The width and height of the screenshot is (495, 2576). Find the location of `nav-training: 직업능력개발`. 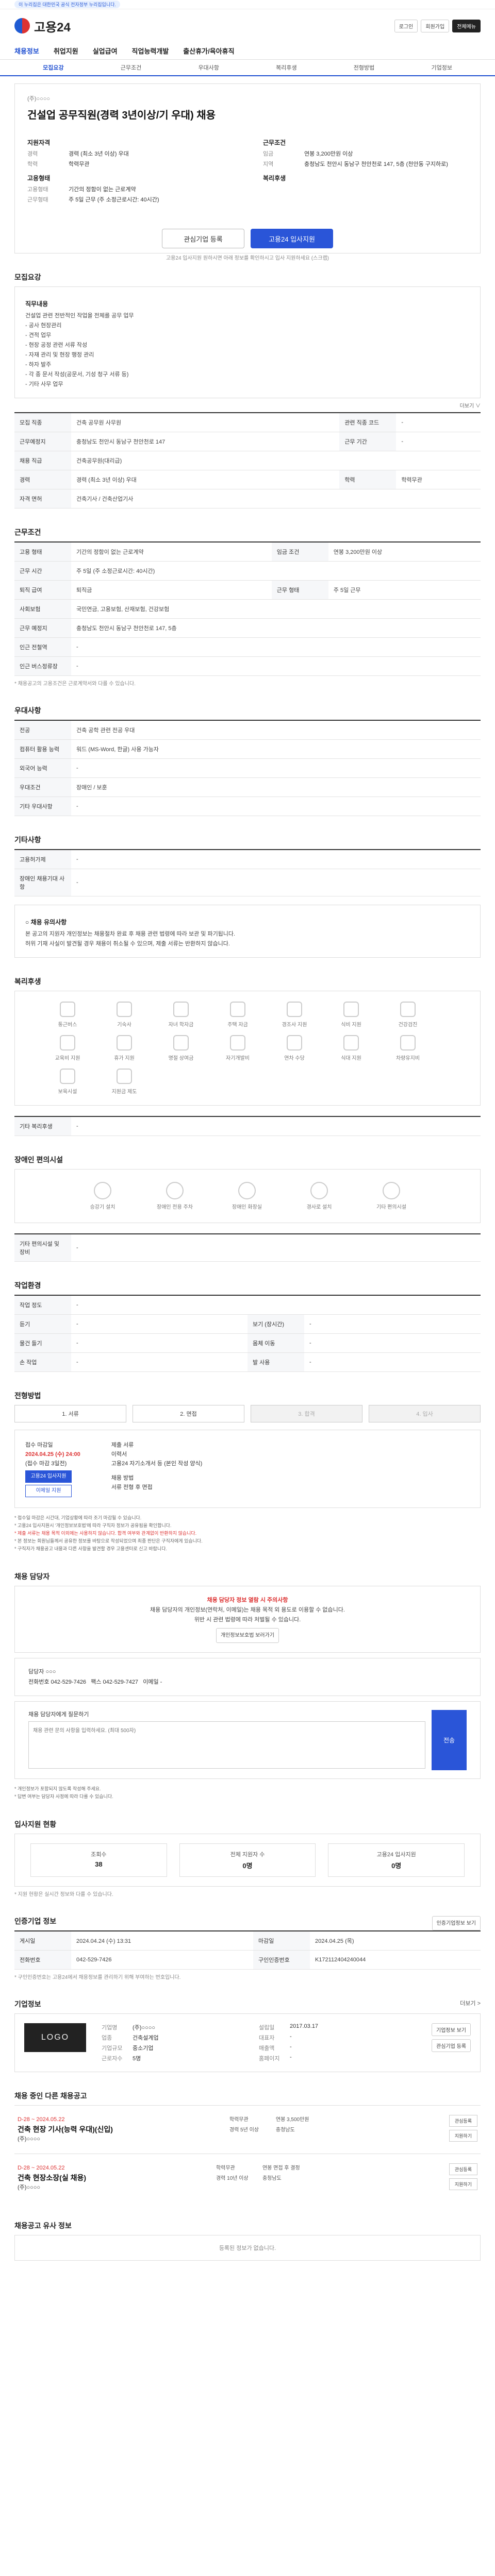

nav-training: 직업능력개발 is located at coordinates (150, 51).